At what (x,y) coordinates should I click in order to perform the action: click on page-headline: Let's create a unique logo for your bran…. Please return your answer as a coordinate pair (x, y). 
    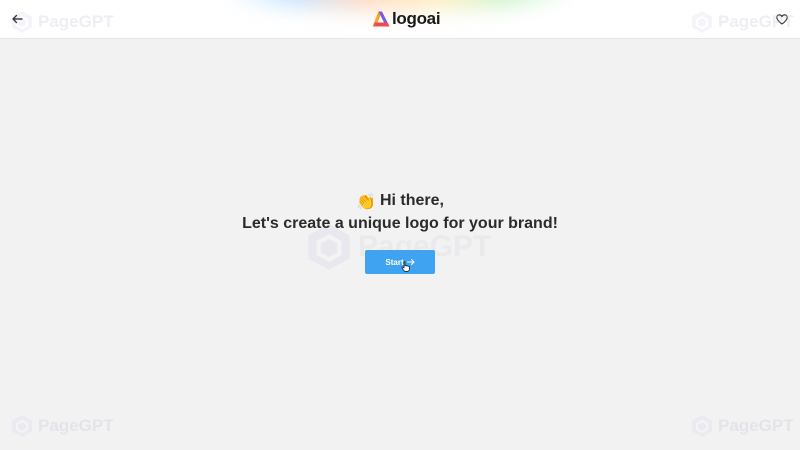
    Looking at the image, I should click on (400, 223).